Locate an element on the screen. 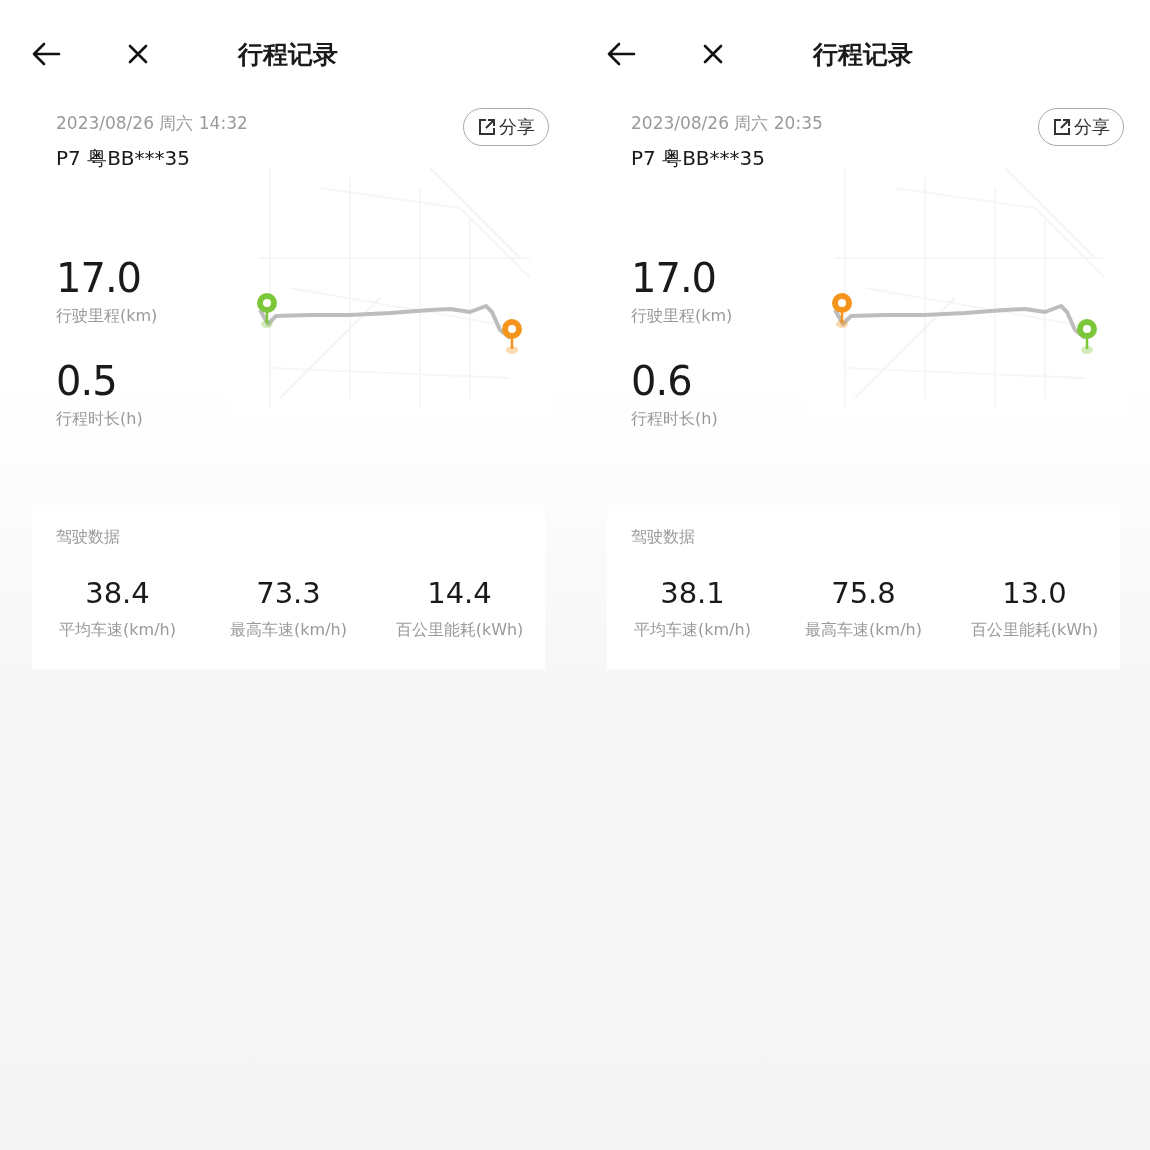 Image resolution: width=1150 pixels, height=1150 pixels. stat-value: 38.1 is located at coordinates (692, 593).